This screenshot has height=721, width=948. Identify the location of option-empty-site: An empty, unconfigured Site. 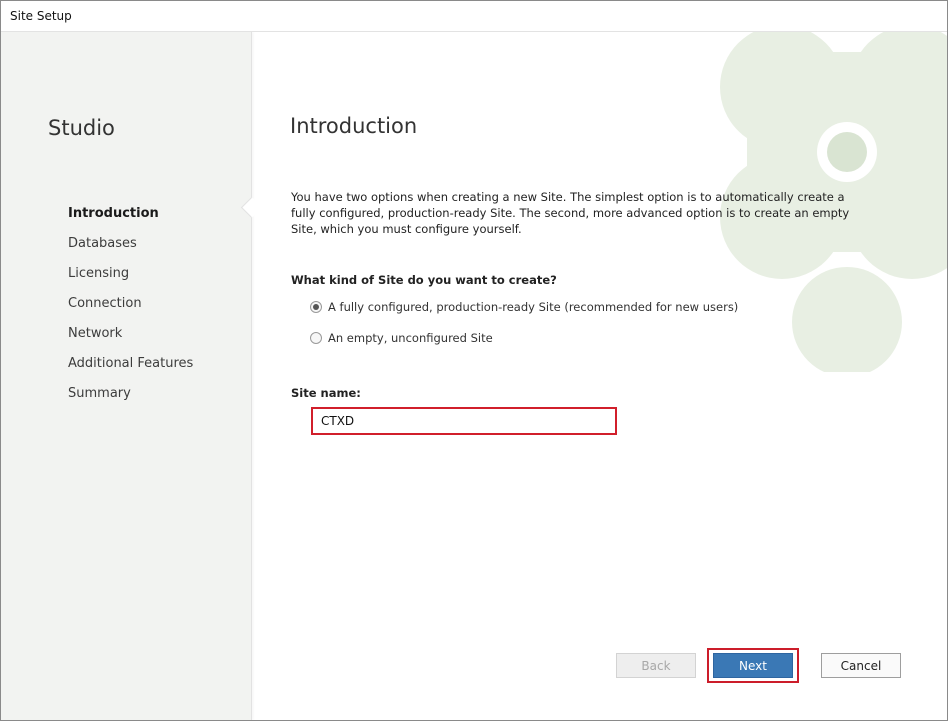
(401, 338).